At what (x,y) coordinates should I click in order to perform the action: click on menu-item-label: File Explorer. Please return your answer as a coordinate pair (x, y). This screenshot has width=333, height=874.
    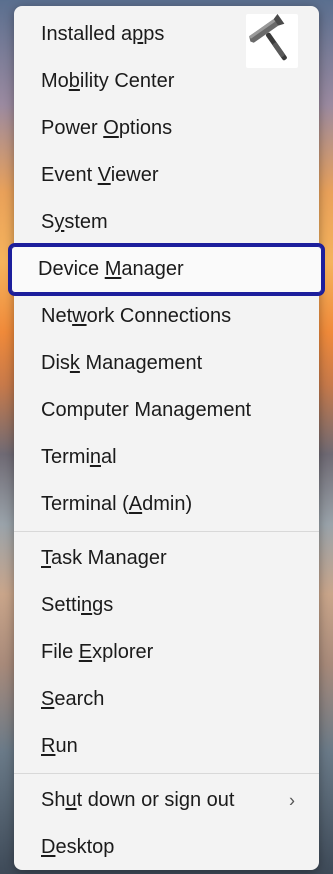
    Looking at the image, I should click on (97, 652).